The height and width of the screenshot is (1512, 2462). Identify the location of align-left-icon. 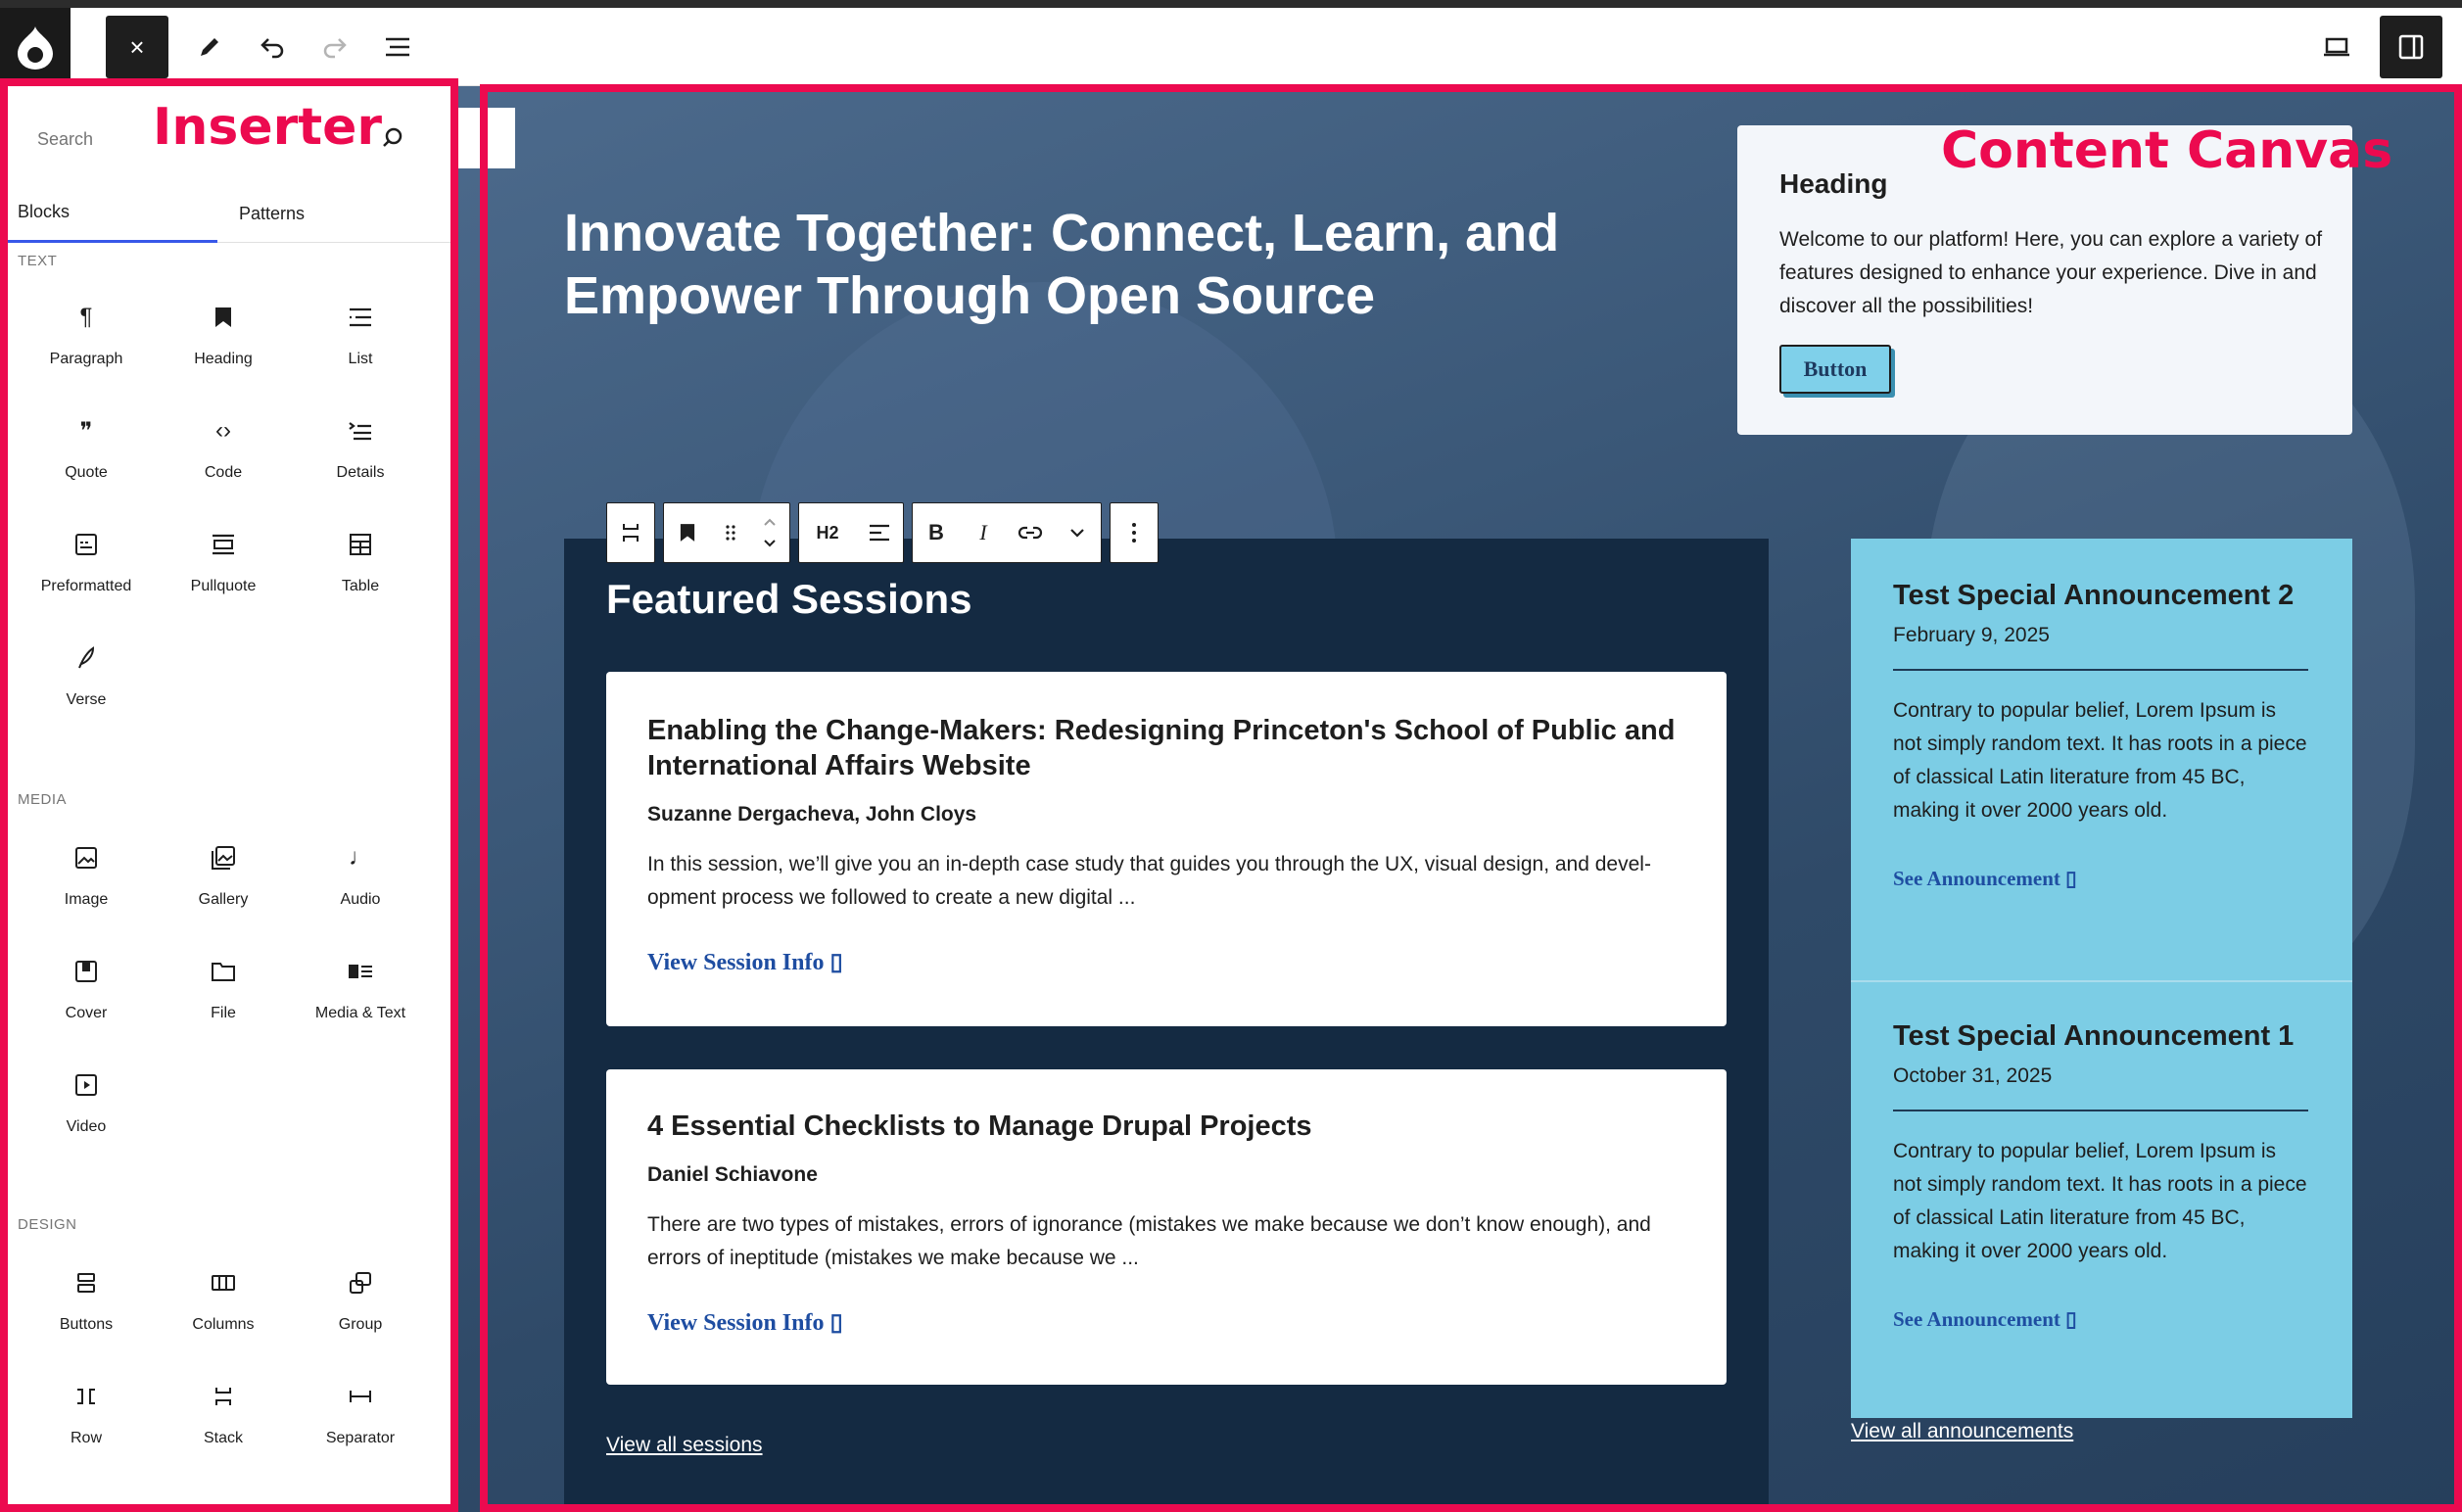
(879, 533).